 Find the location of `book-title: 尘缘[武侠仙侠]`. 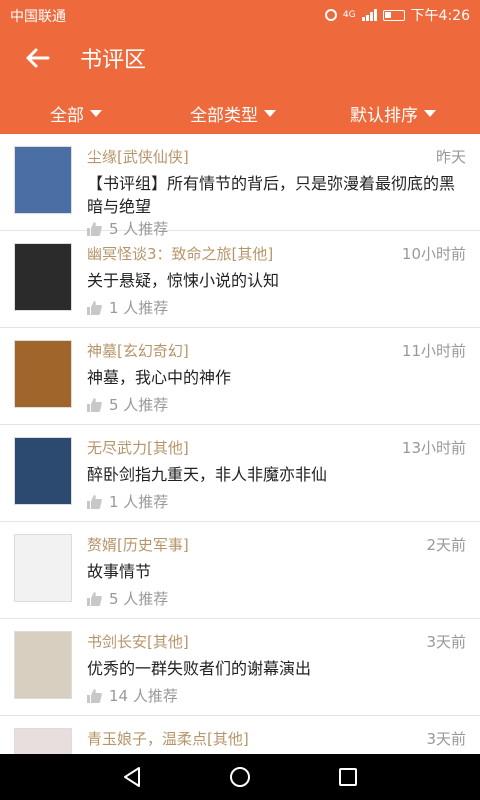

book-title: 尘缘[武侠仙侠] is located at coordinates (138, 157).